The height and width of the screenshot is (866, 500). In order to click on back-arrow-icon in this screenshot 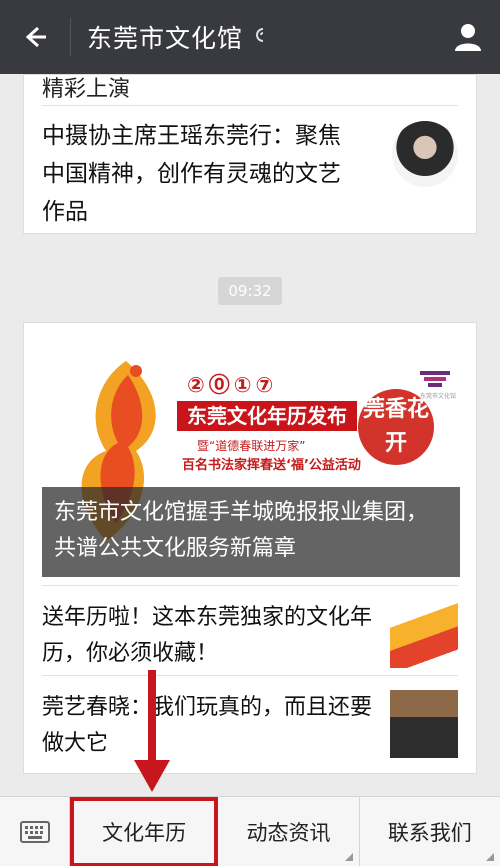, I will do `click(35, 37)`.